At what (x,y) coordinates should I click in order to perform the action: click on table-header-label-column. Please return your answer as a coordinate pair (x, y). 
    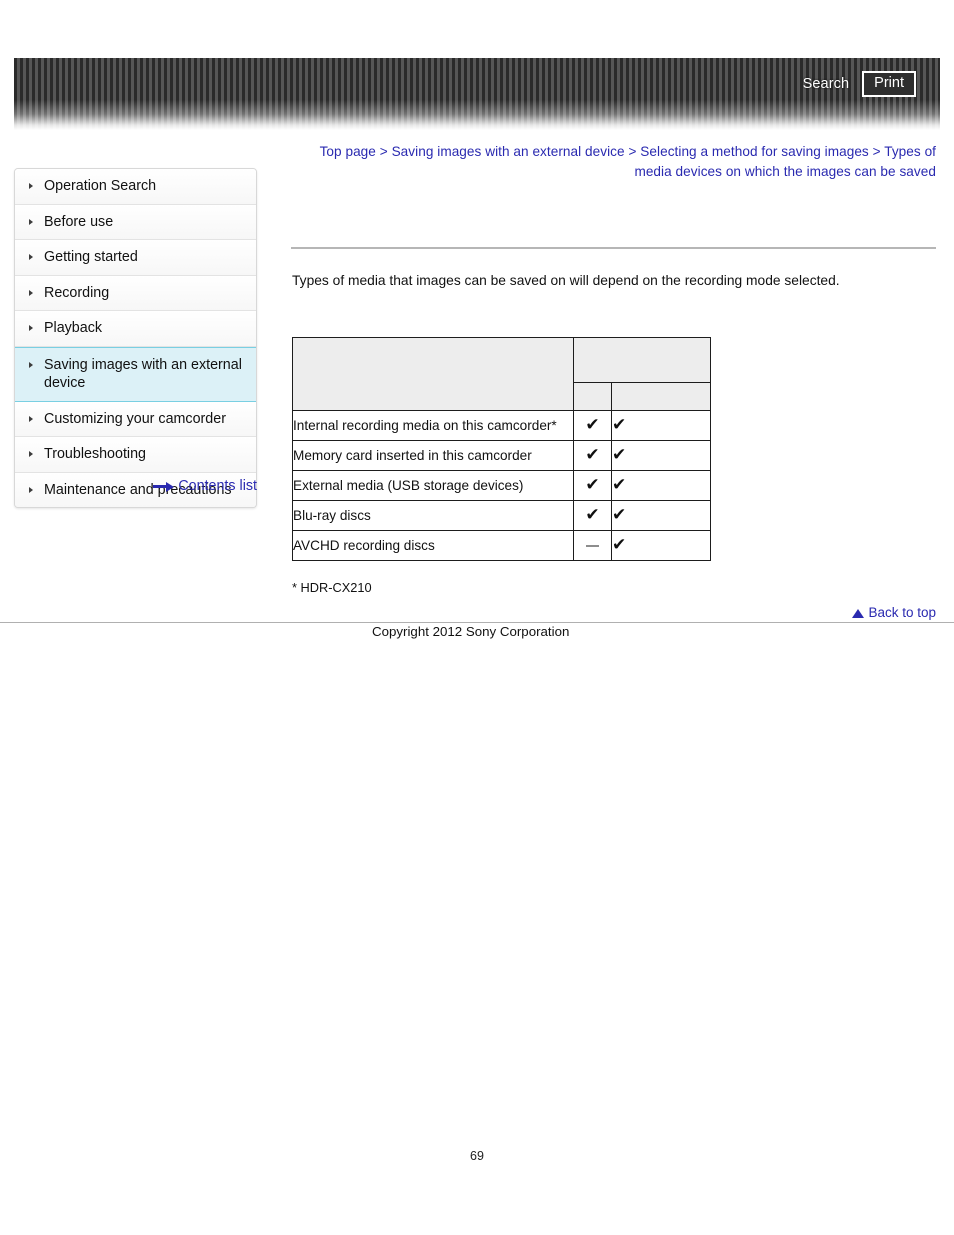
    Looking at the image, I should click on (433, 374).